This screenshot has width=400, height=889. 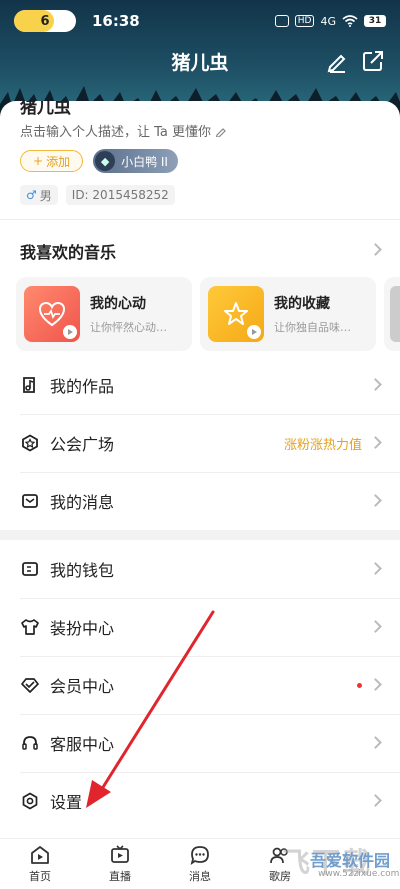 What do you see at coordinates (120, 864) in the screenshot?
I see `tab-live: 直播` at bounding box center [120, 864].